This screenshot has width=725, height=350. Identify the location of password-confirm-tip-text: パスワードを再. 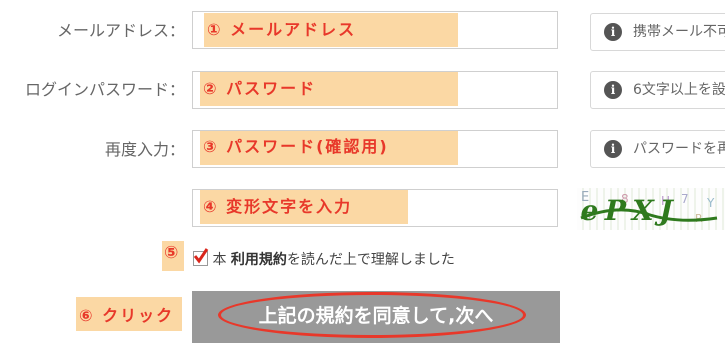
(679, 149).